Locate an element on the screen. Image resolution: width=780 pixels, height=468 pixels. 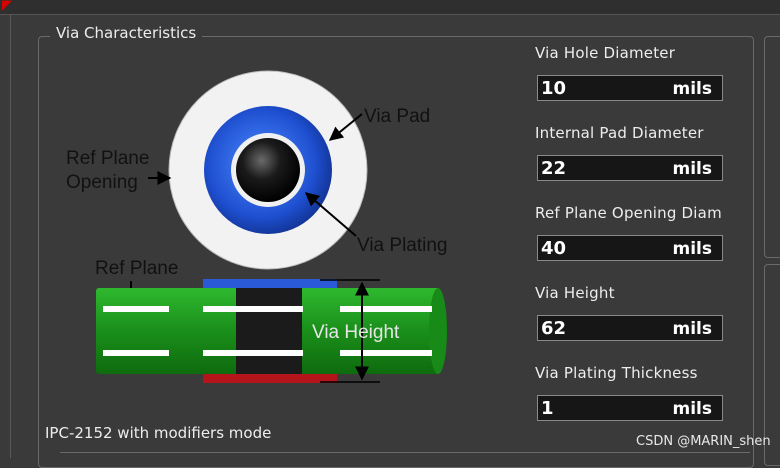
via-barrel is located at coordinates (269, 331).